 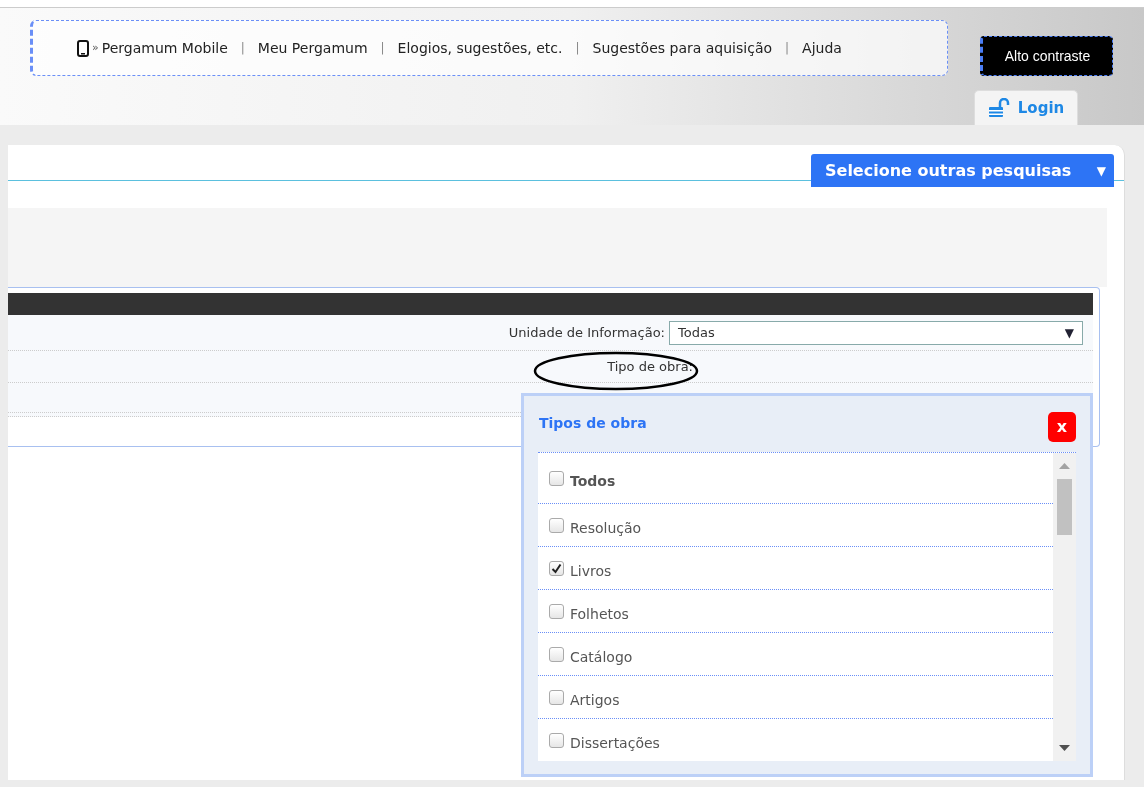 I want to click on scrollbar, so click(x=1064, y=607).